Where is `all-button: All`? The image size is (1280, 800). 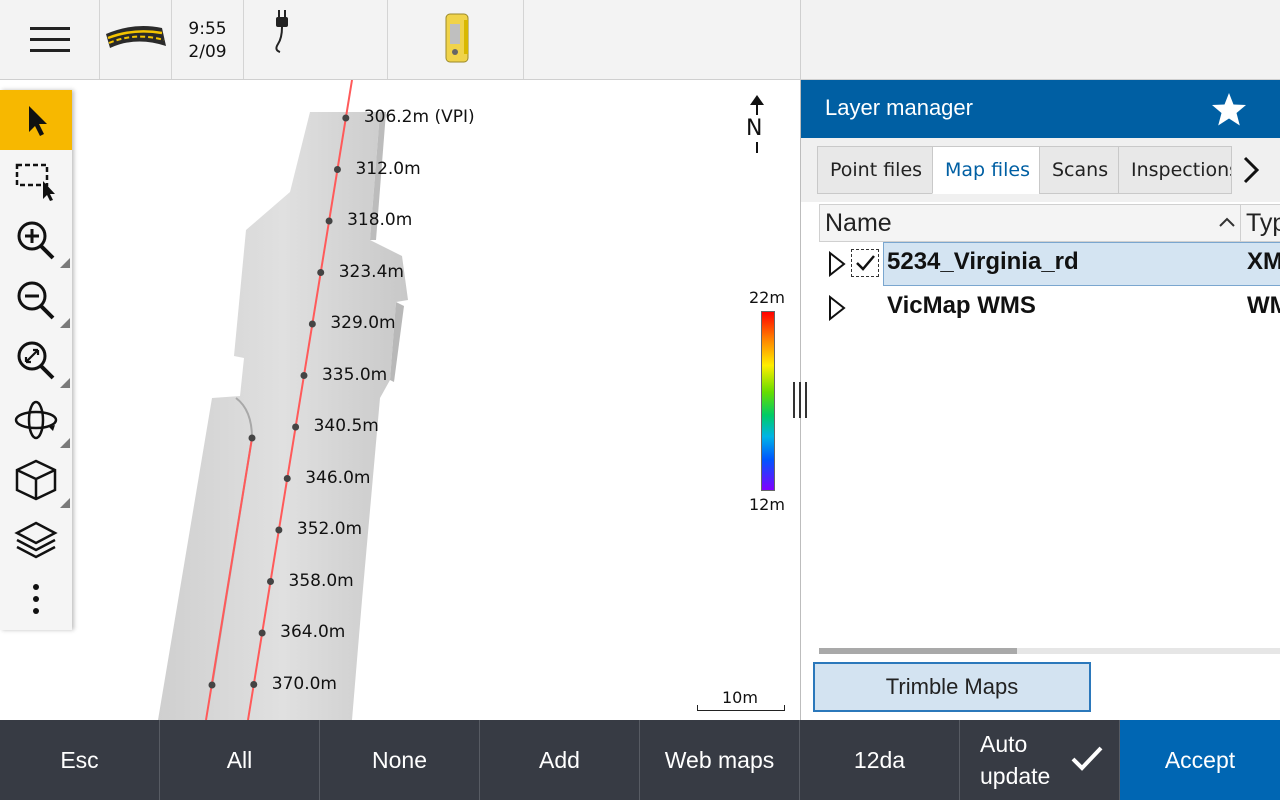
all-button: All is located at coordinates (240, 760).